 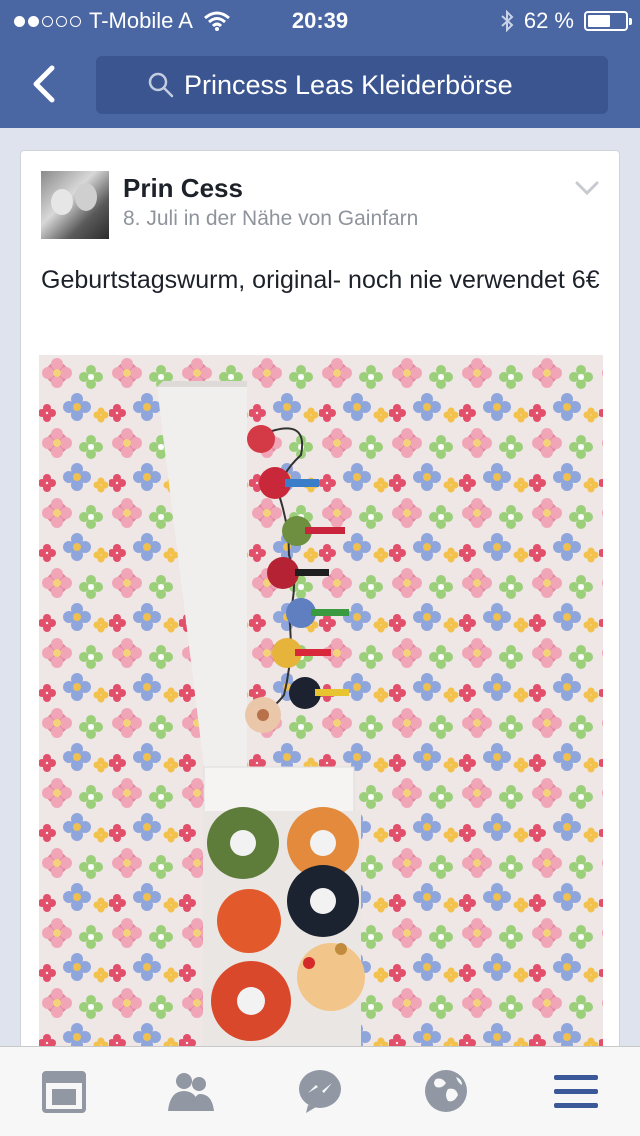 I want to click on battery-fill, so click(x=599, y=21).